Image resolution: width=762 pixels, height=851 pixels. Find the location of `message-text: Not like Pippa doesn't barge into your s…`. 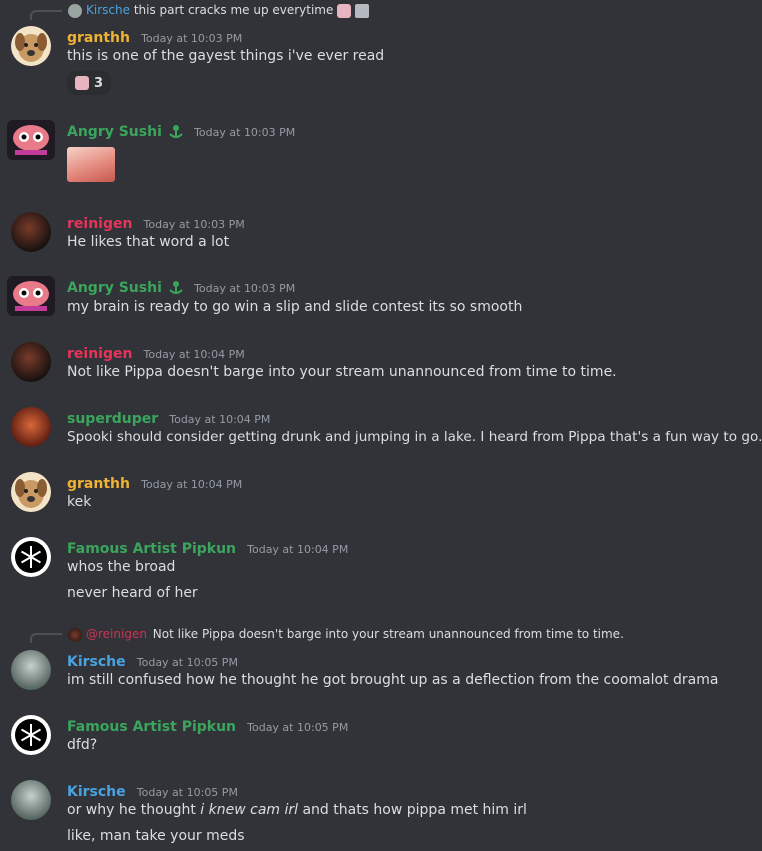

message-text: Not like Pippa doesn't barge into your s… is located at coordinates (342, 372).